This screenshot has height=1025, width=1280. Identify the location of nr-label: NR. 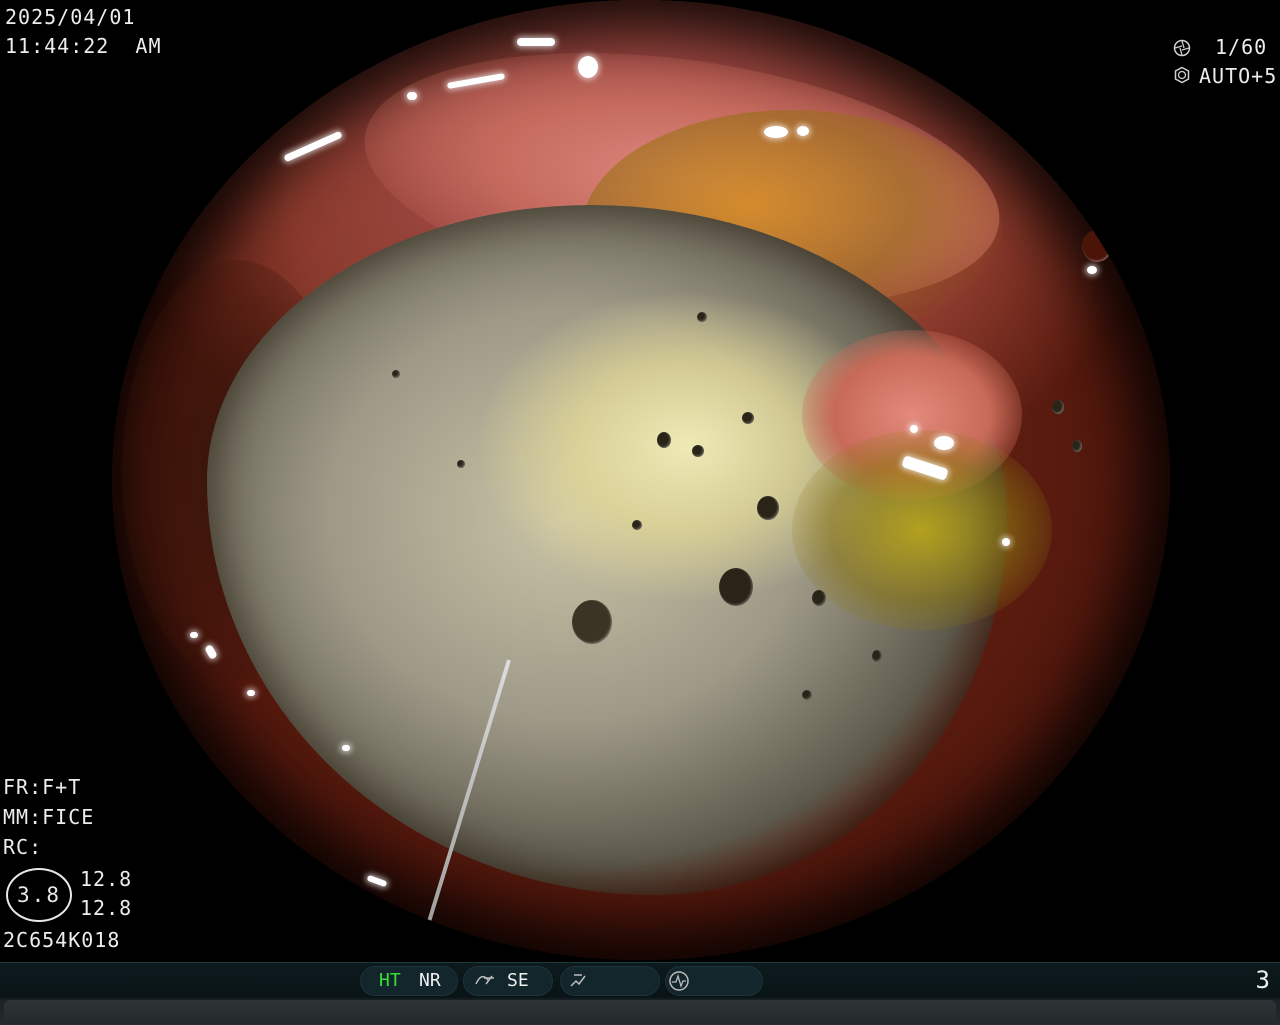
(430, 980).